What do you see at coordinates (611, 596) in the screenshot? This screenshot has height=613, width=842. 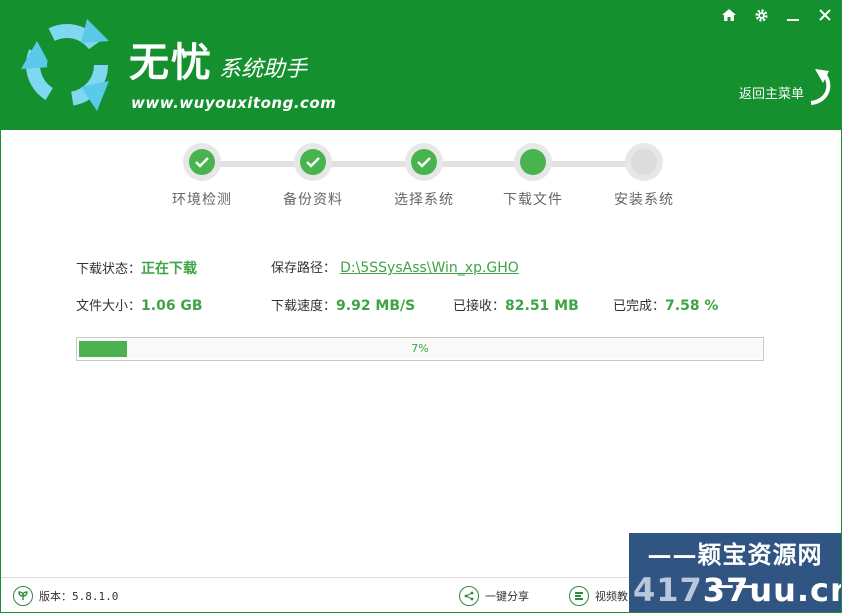 I see `video-label: 视频教` at bounding box center [611, 596].